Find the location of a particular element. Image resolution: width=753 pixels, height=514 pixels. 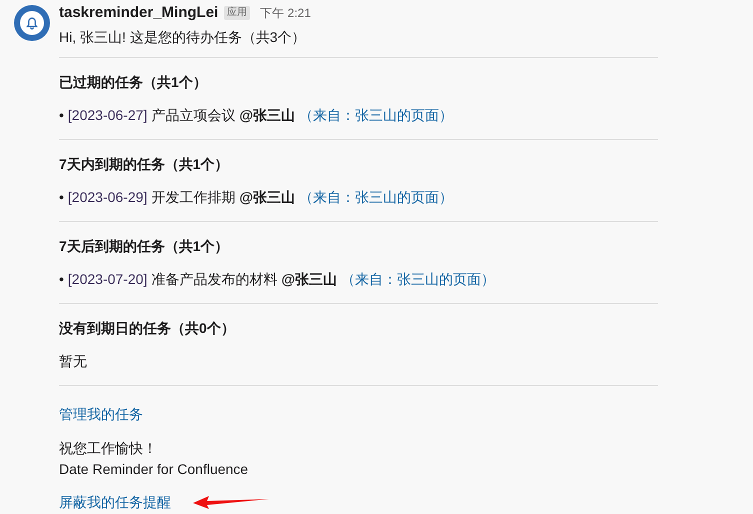

section-heading: 已过期的任务（共1个） is located at coordinates (133, 82).